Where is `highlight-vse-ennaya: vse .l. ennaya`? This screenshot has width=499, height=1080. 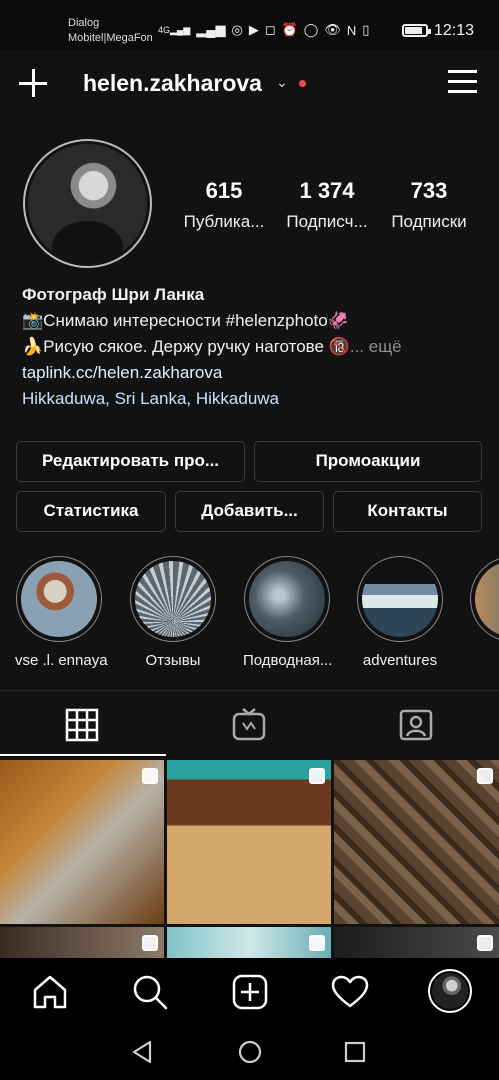
highlight-vse-ennaya: vse .l. ennaya is located at coordinates (61, 612).